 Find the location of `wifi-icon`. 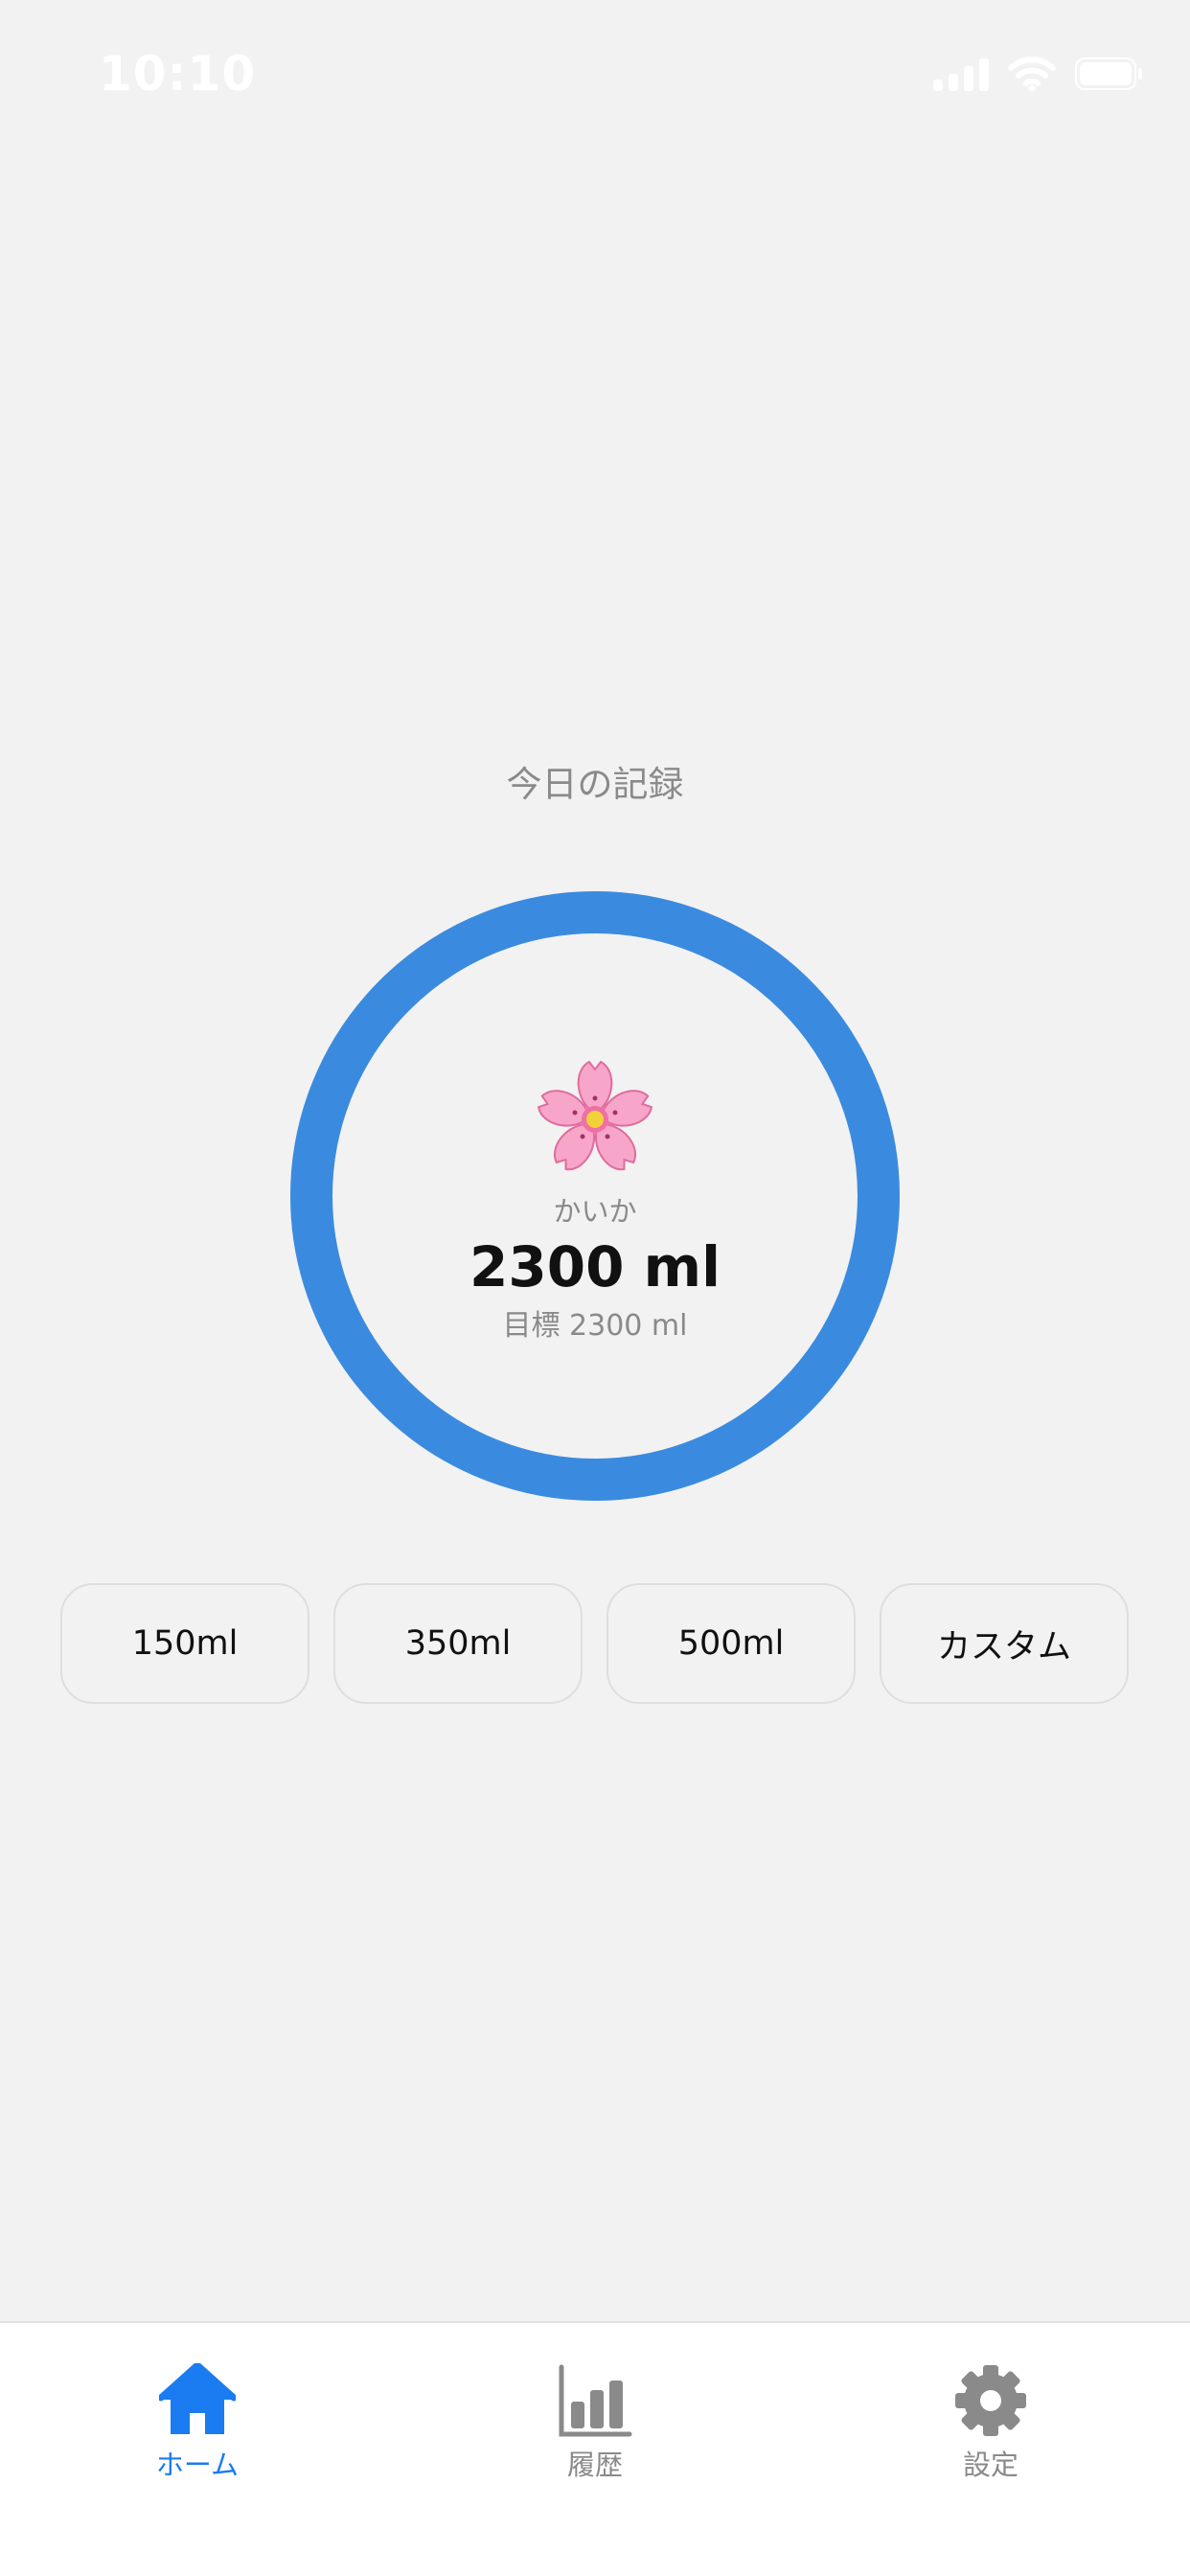

wifi-icon is located at coordinates (1032, 74).